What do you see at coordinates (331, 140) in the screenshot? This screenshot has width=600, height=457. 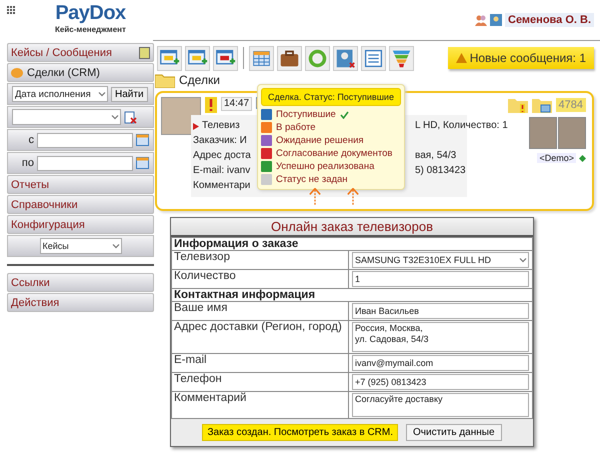 I see `status-option: Ожидание решения` at bounding box center [331, 140].